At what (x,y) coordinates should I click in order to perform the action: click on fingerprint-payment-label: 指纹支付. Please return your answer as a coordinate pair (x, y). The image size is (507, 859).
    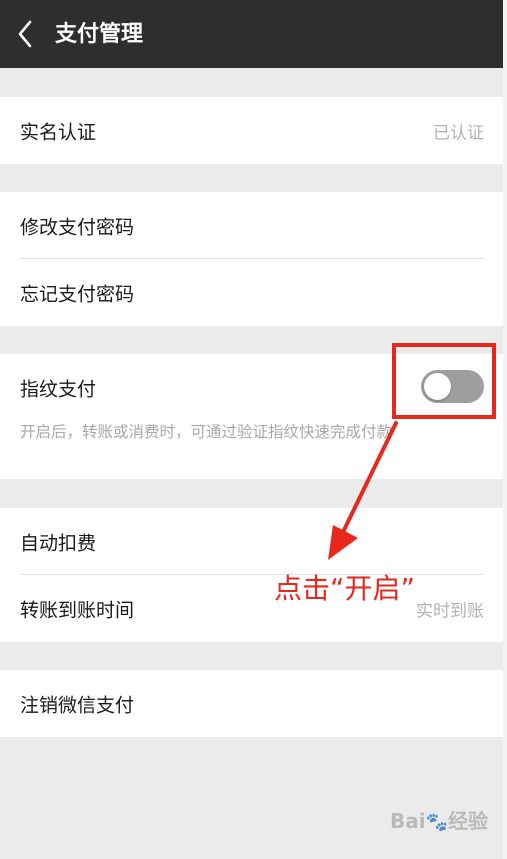
    Looking at the image, I should click on (58, 389).